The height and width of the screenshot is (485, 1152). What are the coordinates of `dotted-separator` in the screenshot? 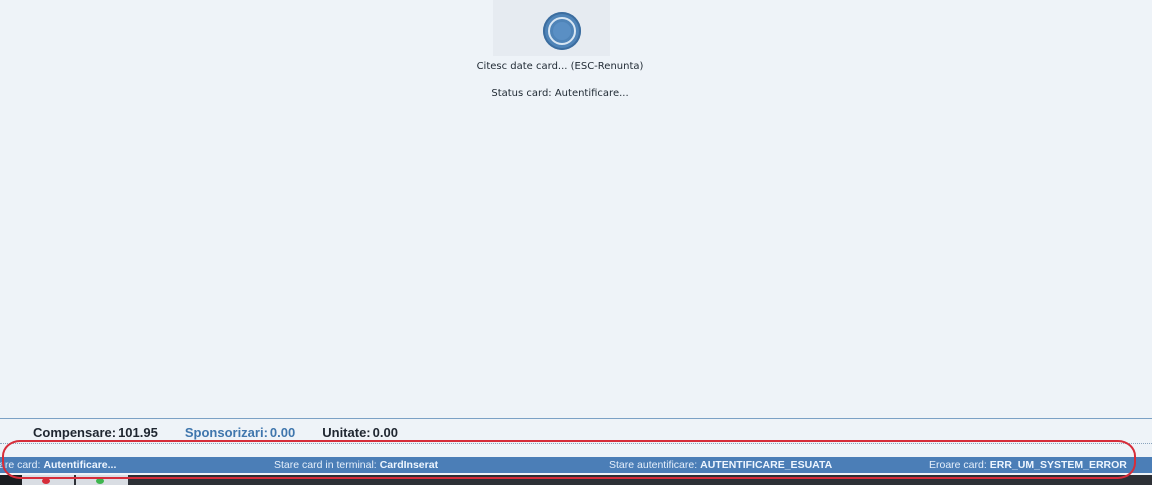 It's located at (576, 443).